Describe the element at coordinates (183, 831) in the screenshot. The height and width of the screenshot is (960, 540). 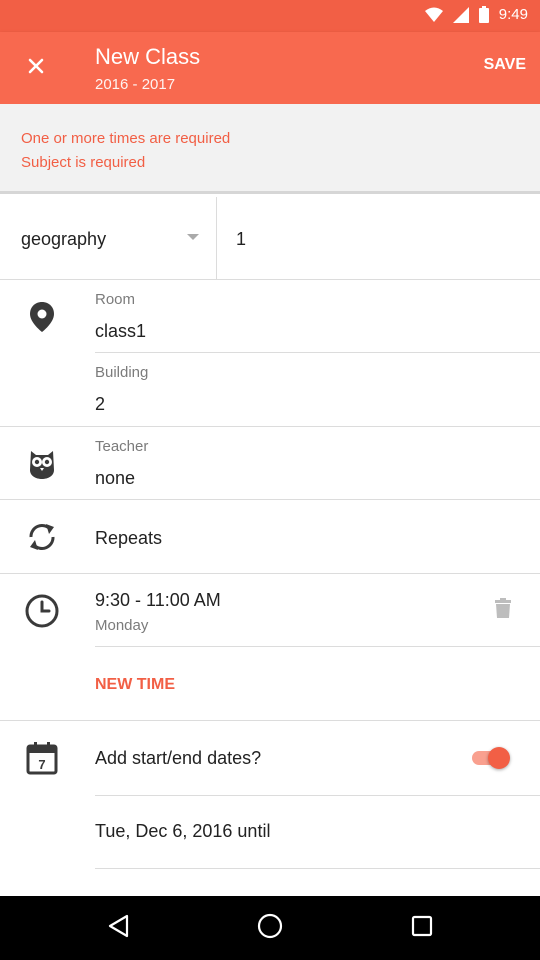
I see `start-date-value: Tue, Dec 6, 2016 until` at that location.